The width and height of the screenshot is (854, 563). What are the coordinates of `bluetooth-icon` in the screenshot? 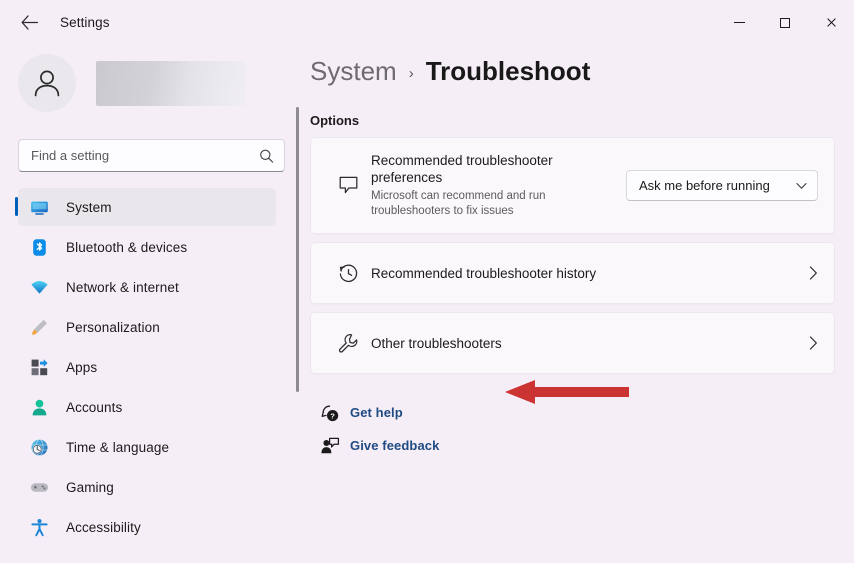 It's located at (43, 247).